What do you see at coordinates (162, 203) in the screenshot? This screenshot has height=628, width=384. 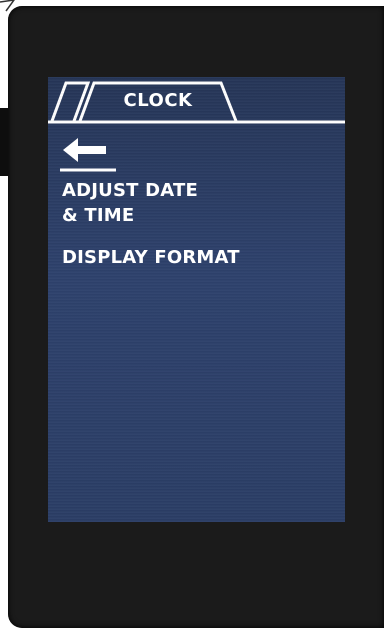 I see `menu-item-adjust-date-time: ADJUST DATE & TIME` at bounding box center [162, 203].